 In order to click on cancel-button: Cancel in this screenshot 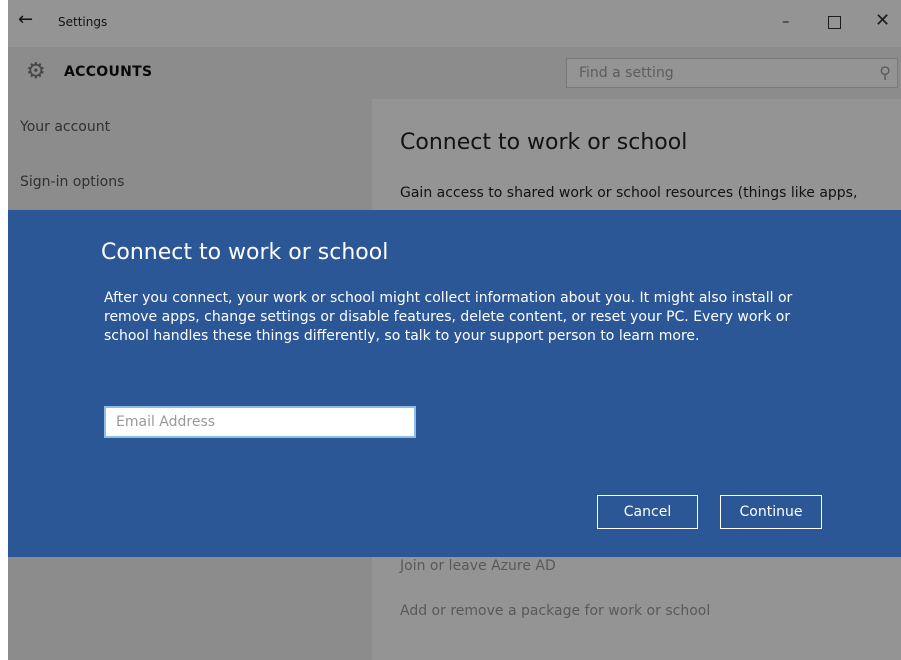, I will do `click(647, 512)`.